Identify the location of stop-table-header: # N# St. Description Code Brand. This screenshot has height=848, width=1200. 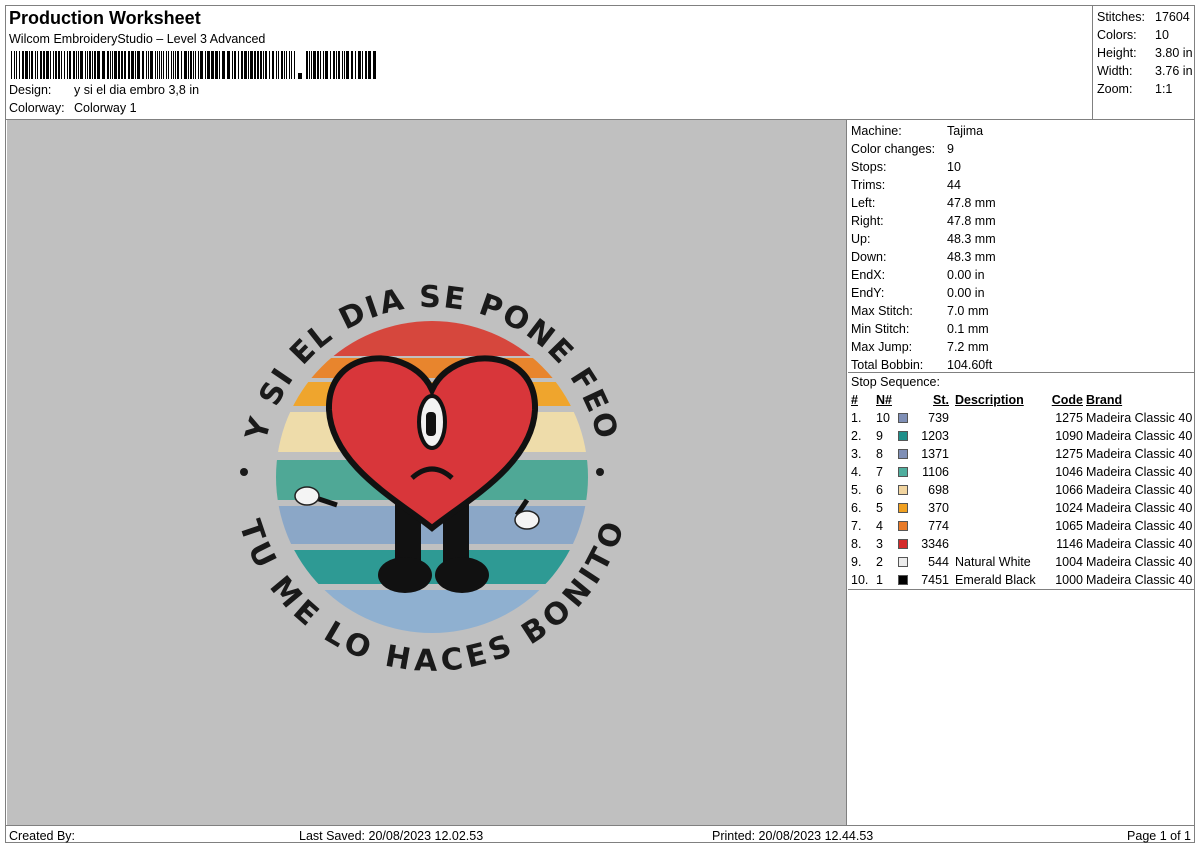
(1022, 400).